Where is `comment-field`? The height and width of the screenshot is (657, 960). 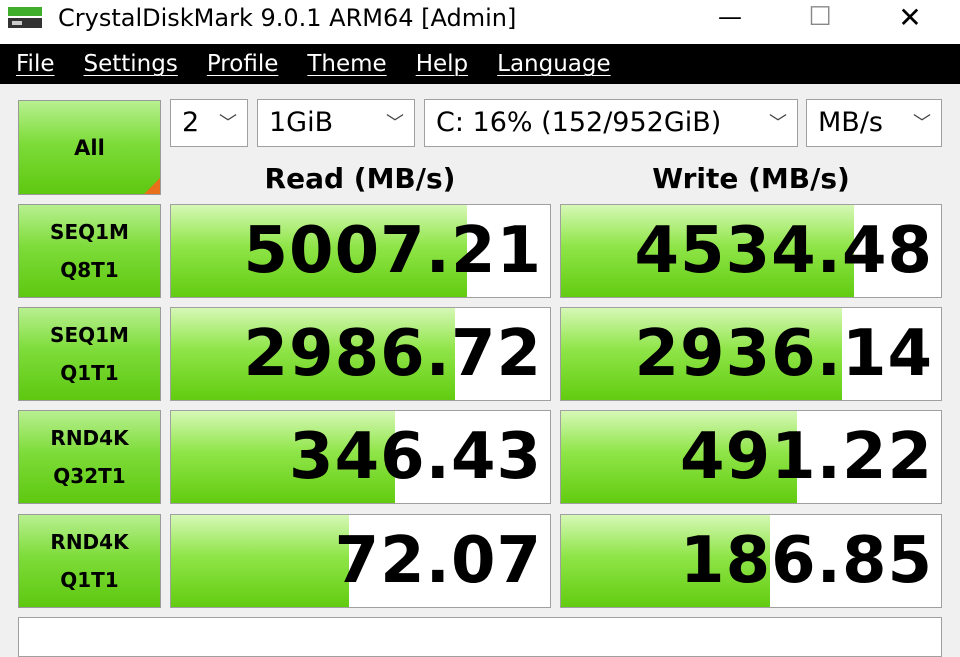 comment-field is located at coordinates (480, 637).